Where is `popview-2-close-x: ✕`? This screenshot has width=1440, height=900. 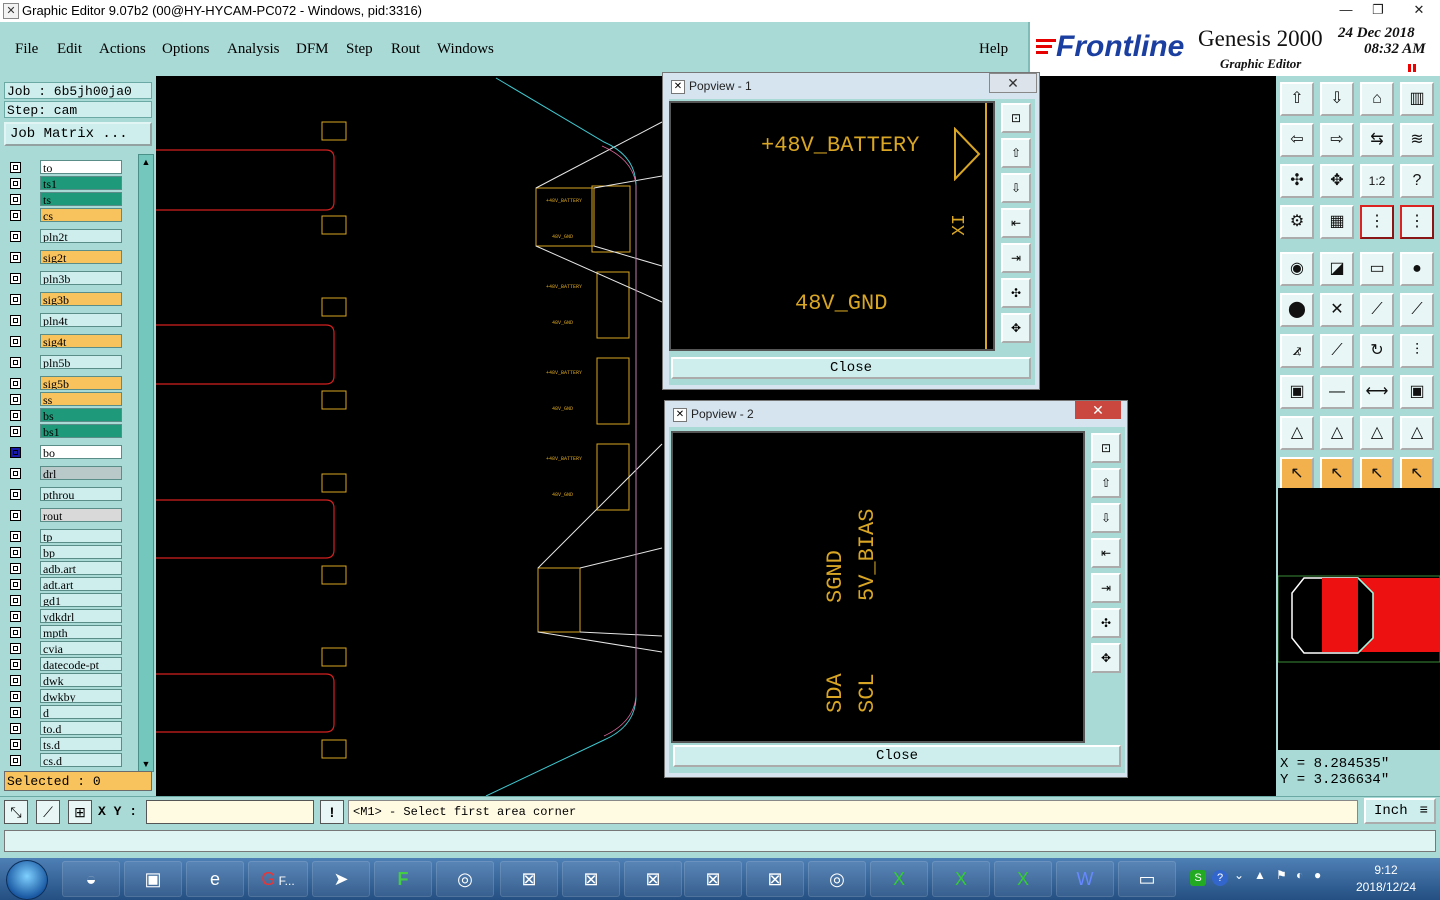
popview-2-close-x: ✕ is located at coordinates (1098, 410).